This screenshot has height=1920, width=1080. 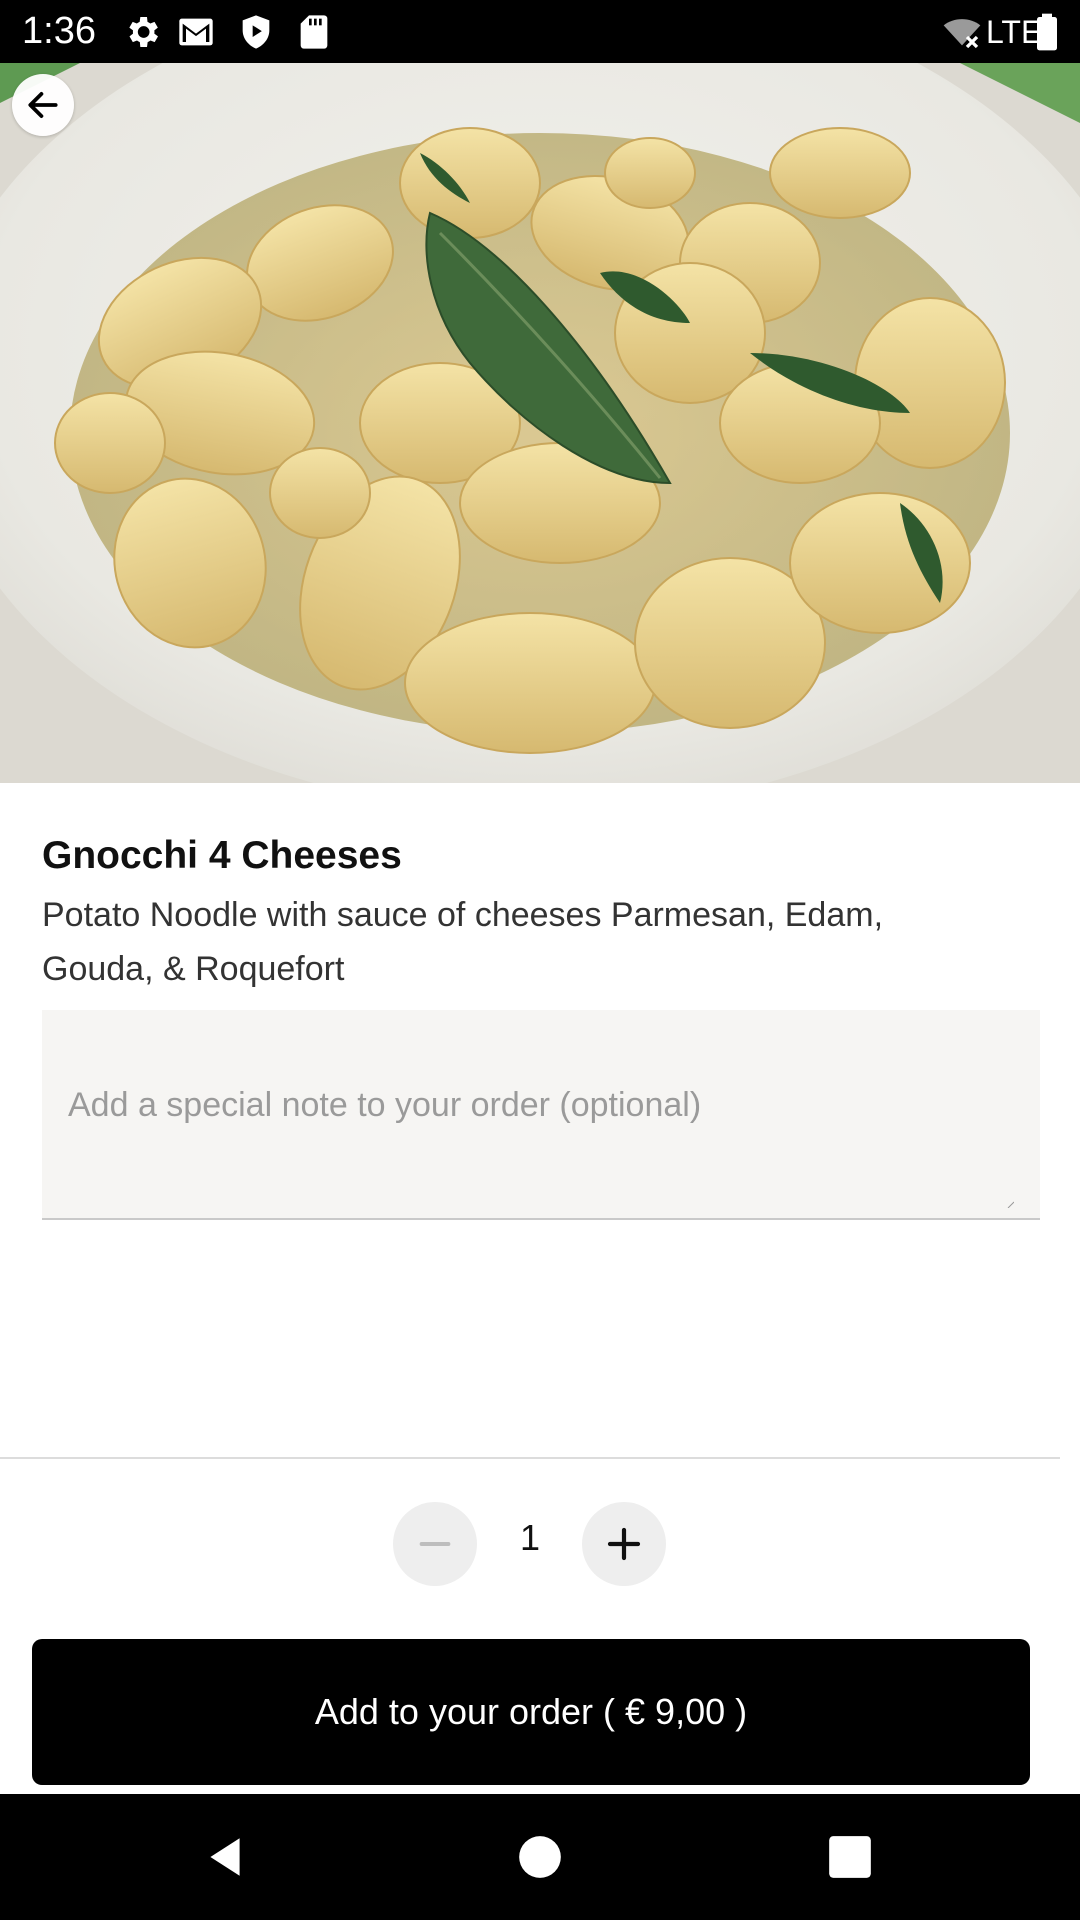 What do you see at coordinates (530, 1458) in the screenshot?
I see `divider` at bounding box center [530, 1458].